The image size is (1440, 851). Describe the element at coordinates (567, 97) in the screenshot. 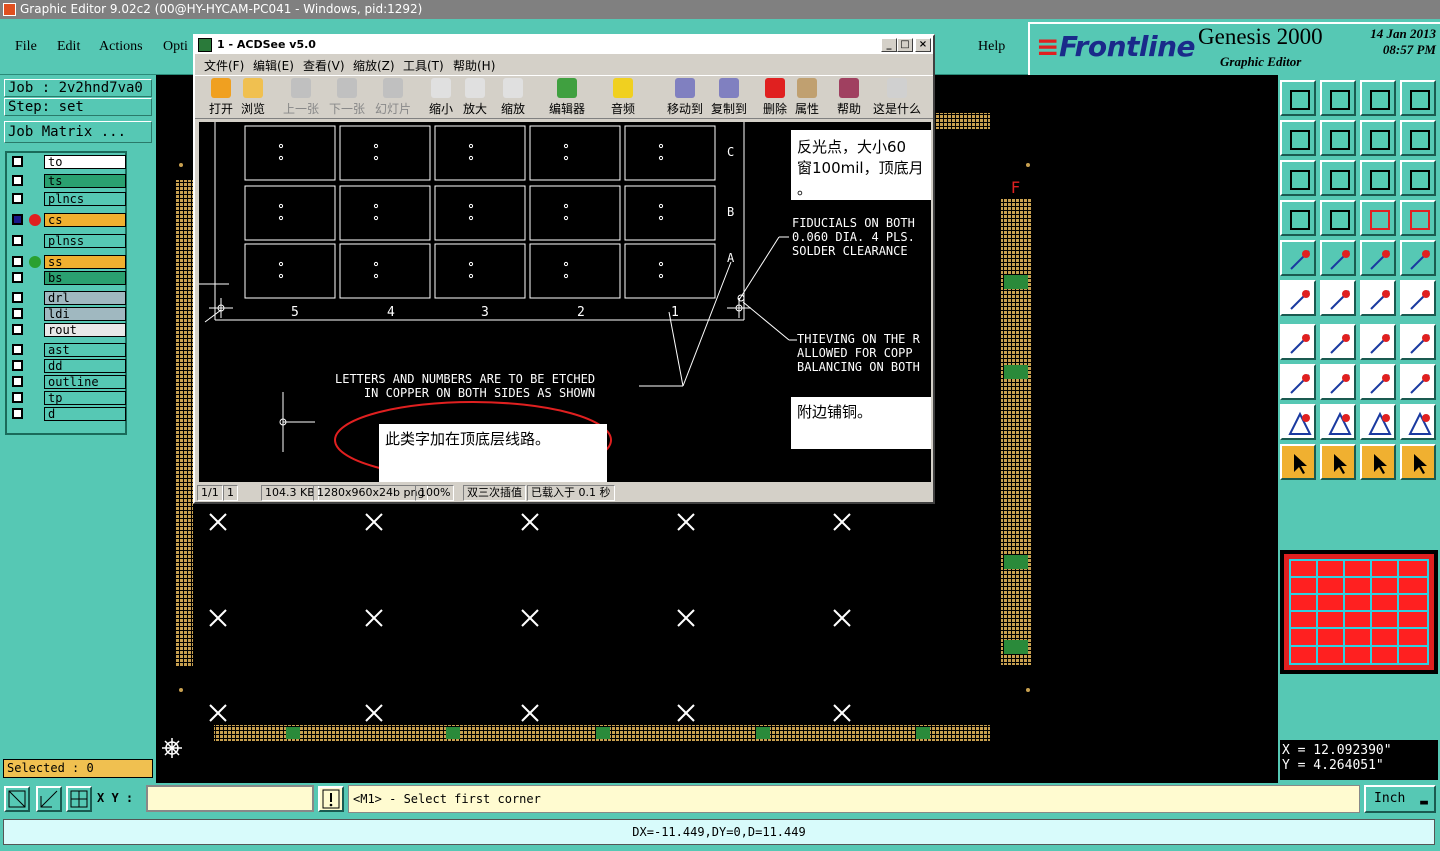

I see `acdsee-tool-8: 编辑器` at that location.